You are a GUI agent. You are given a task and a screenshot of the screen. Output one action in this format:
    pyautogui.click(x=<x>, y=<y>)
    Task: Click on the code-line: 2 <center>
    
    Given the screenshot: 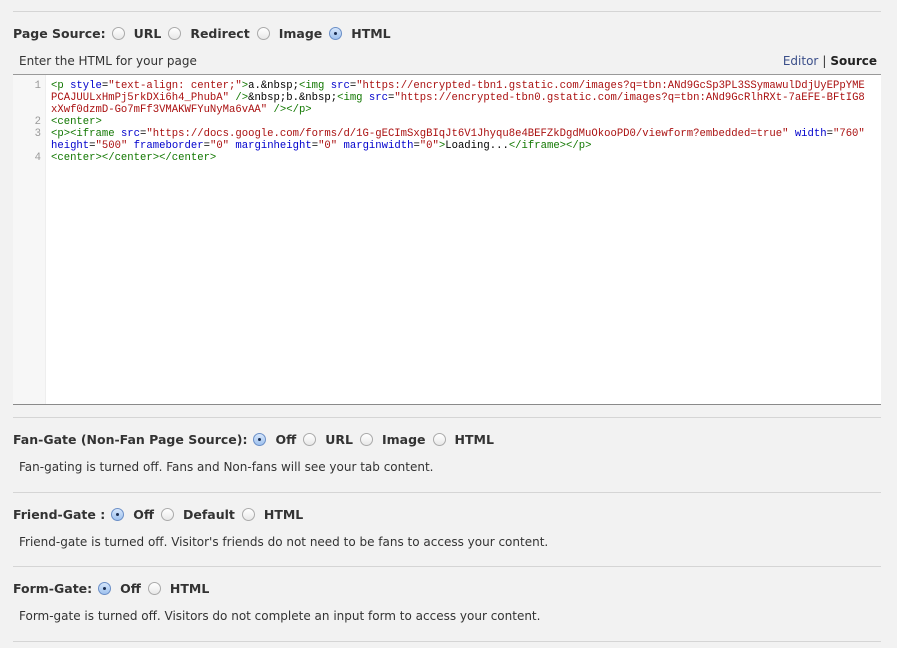 What is the action you would take?
    pyautogui.click(x=442, y=122)
    